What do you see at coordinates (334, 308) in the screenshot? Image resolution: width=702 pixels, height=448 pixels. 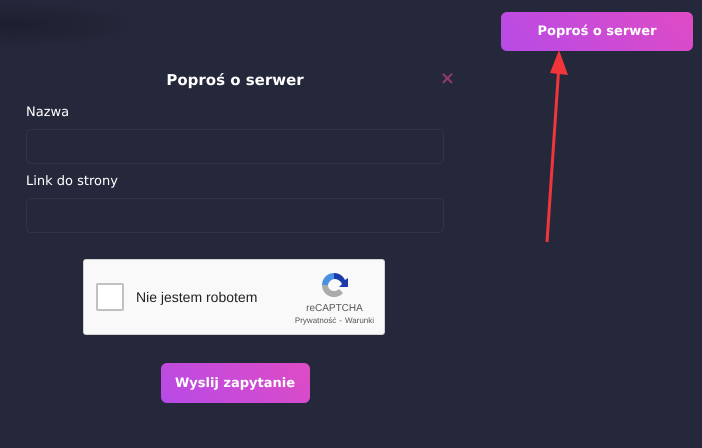 I see `captcha-brand: reCAPTCHA` at bounding box center [334, 308].